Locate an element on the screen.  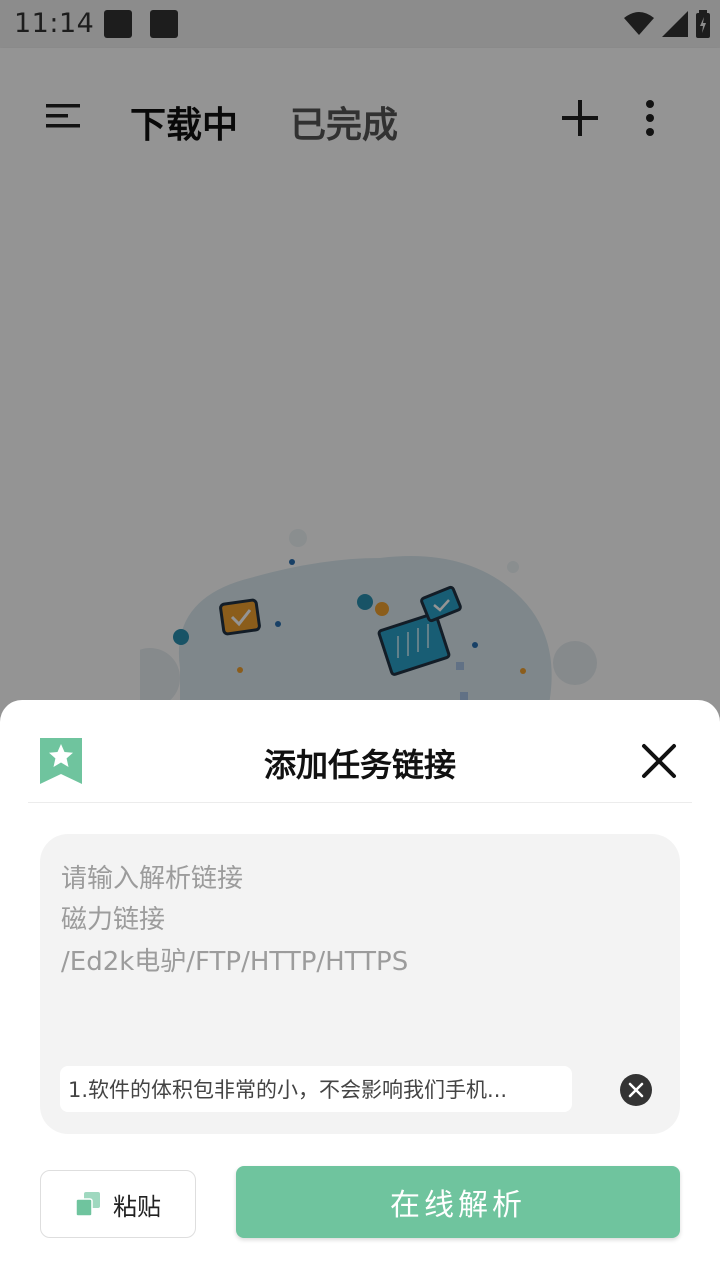
sheet-header: 添加任务链接 is located at coordinates (360, 752).